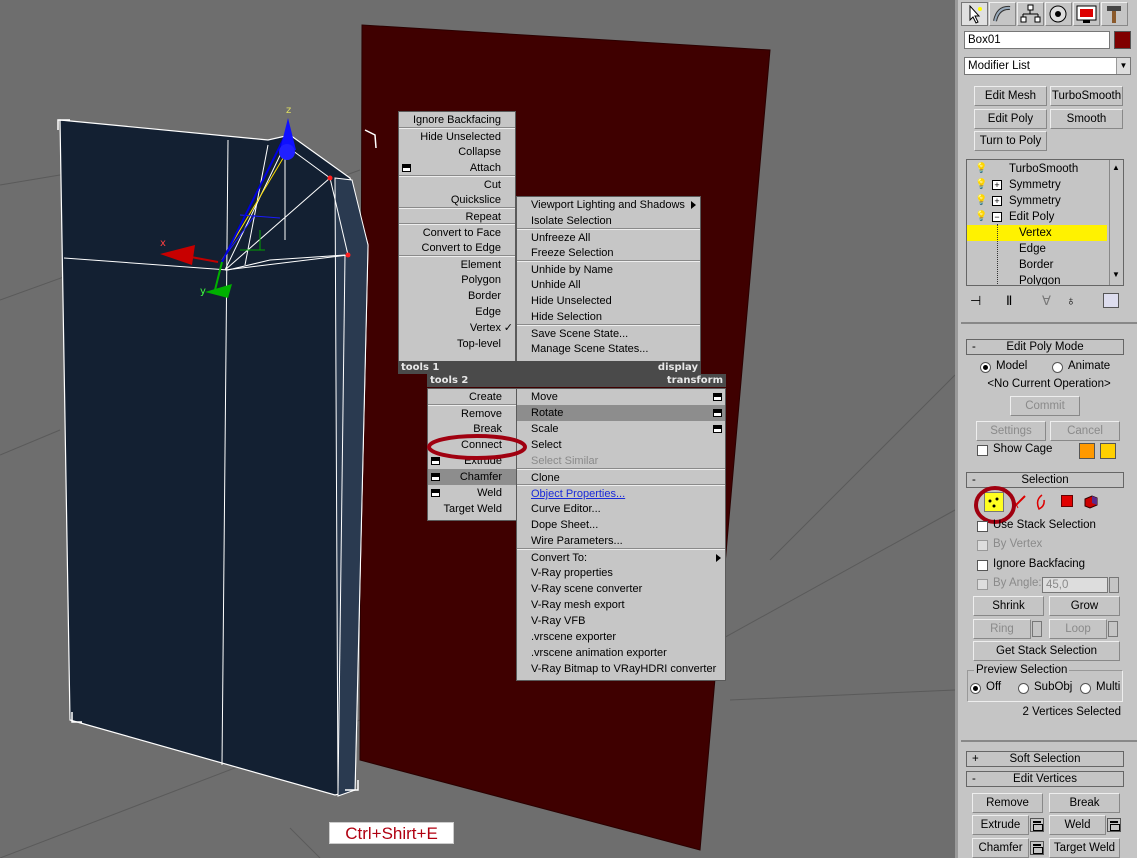  What do you see at coordinates (1037, 279) in the screenshot?
I see `stack-subitem-polygon: Polygon` at bounding box center [1037, 279].